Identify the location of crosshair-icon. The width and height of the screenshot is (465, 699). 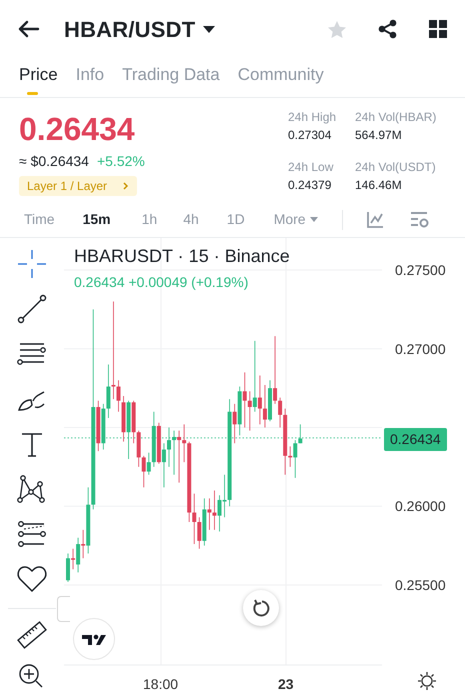
(32, 264).